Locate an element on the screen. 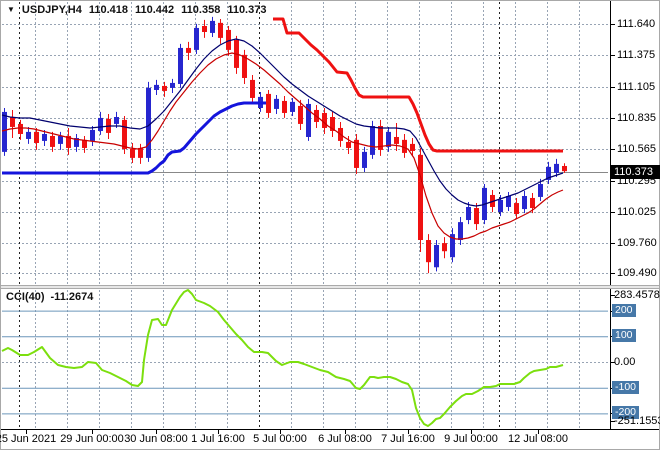  time-axis-label: 30 Jun 08:00 is located at coordinates (156, 439).